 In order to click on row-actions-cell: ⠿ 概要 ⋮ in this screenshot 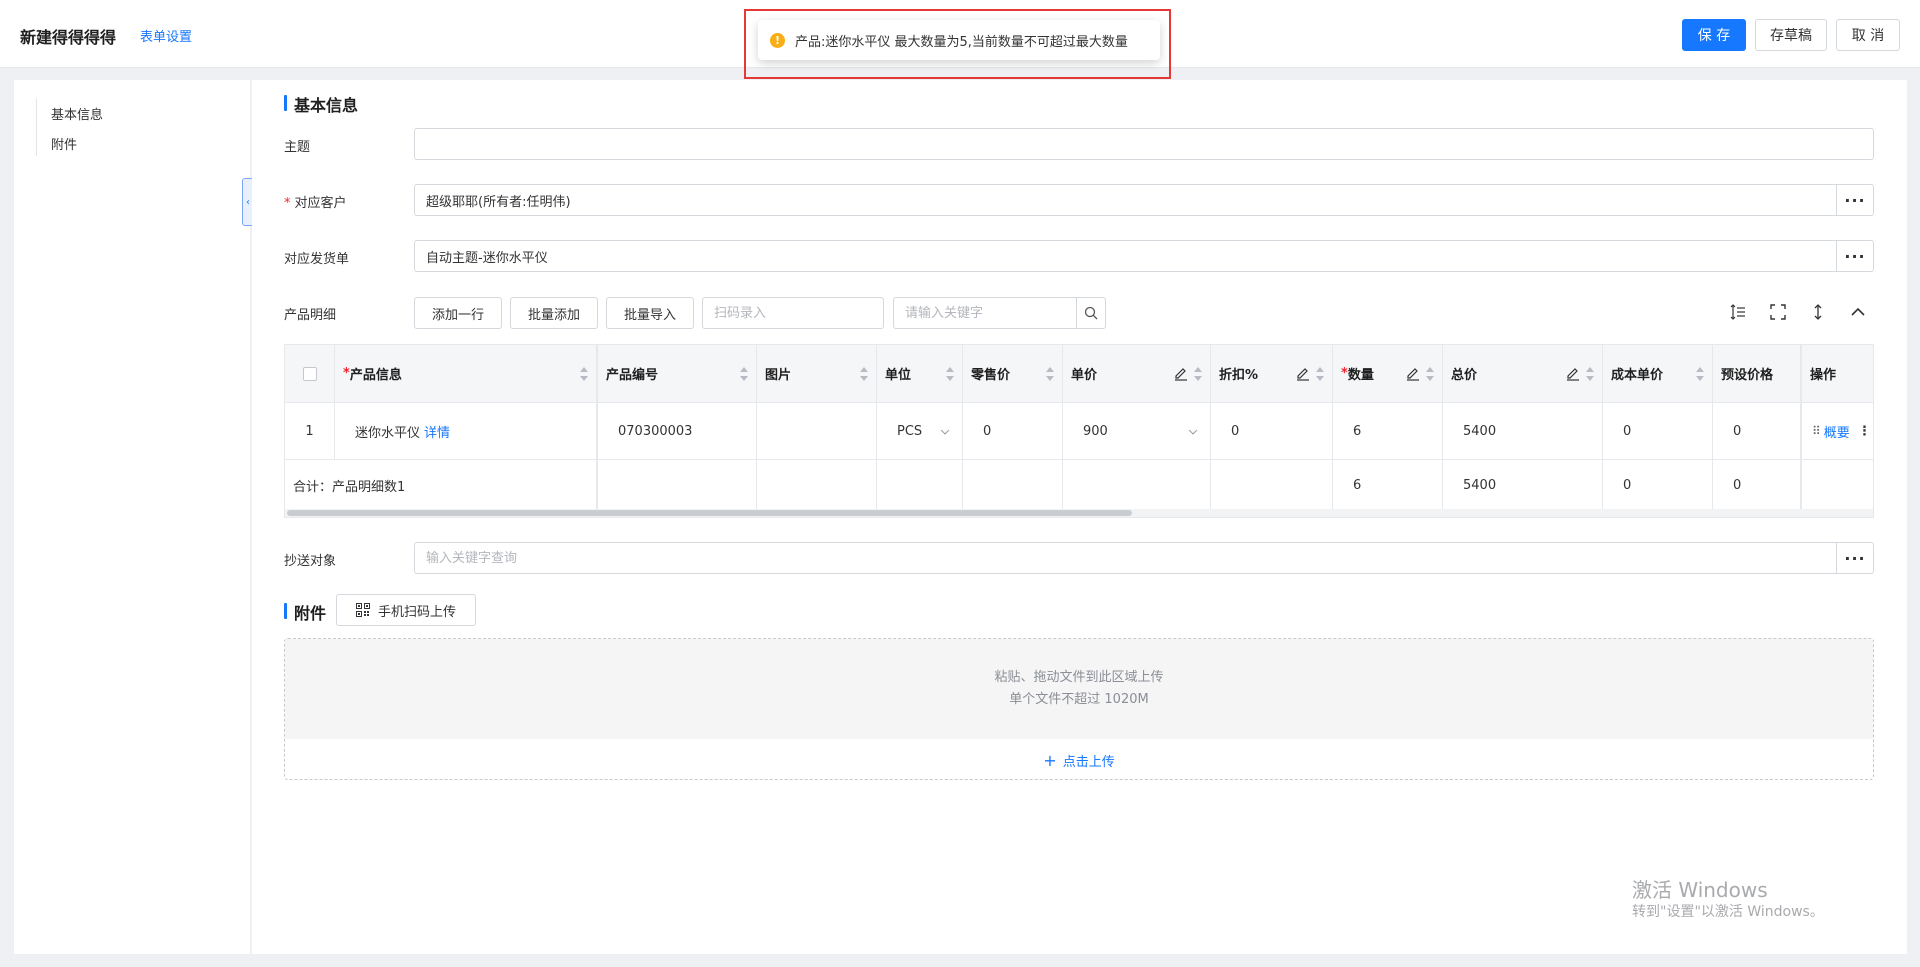, I will do `click(1837, 431)`.